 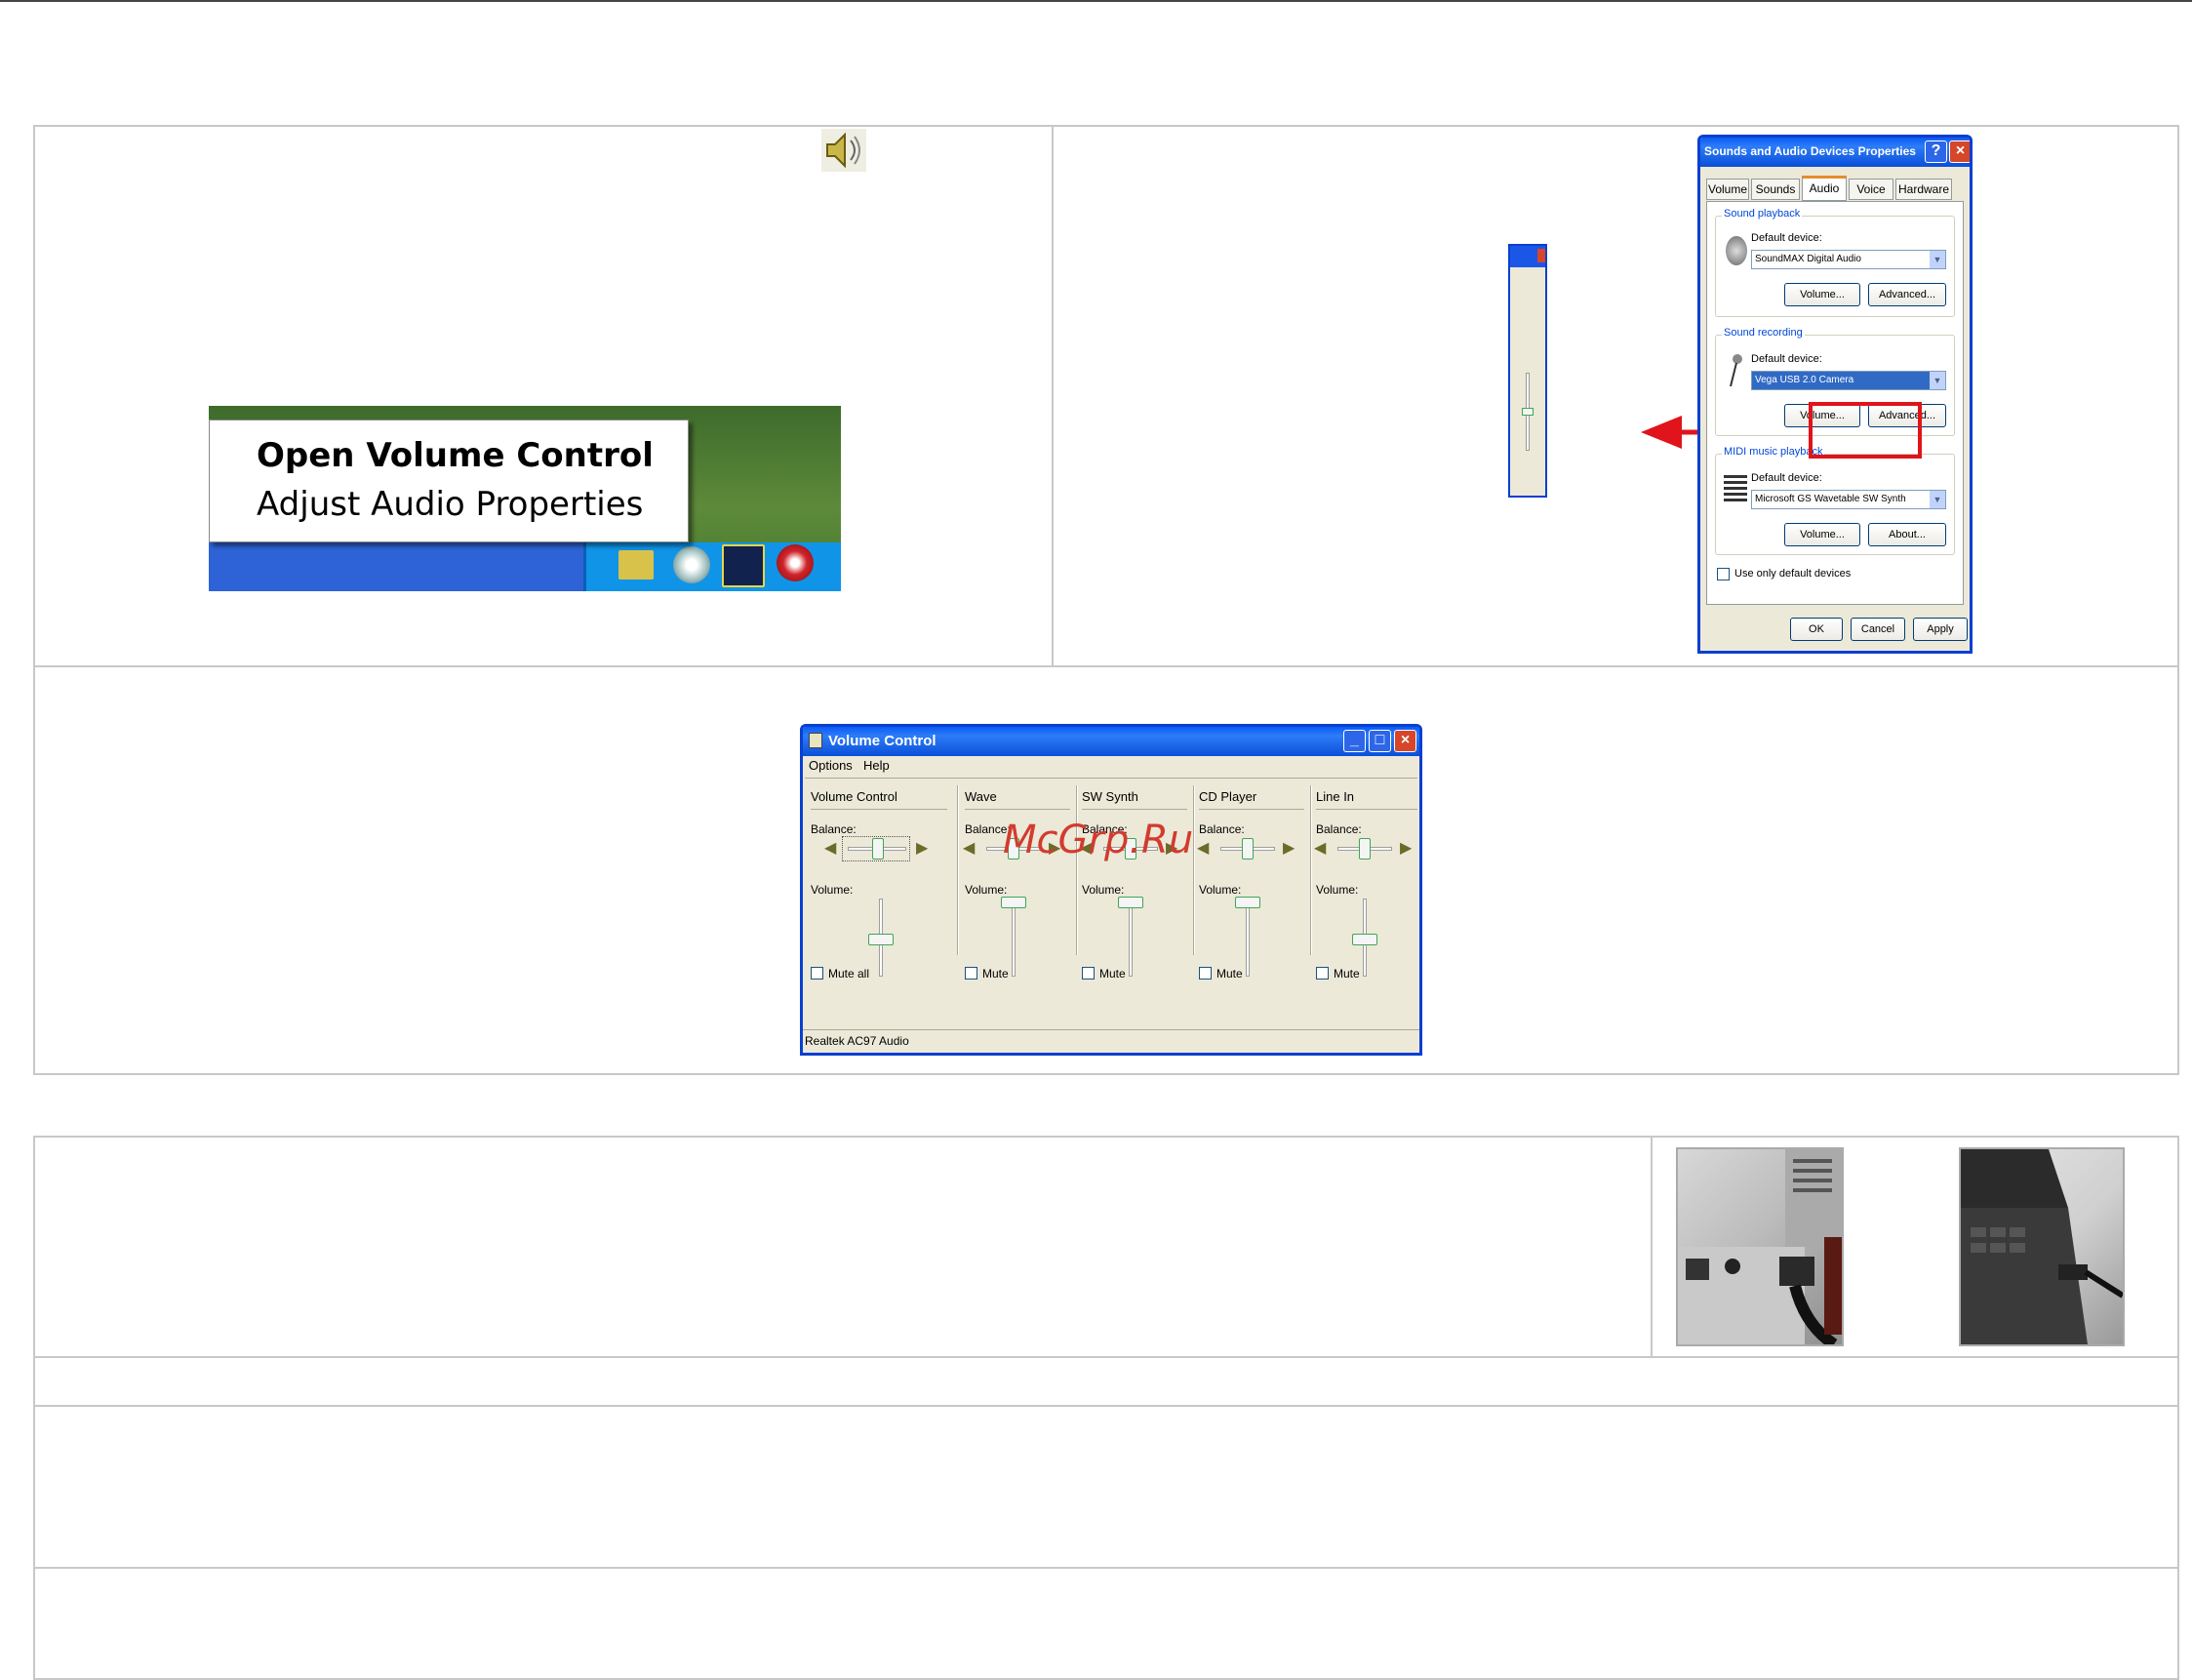 I want to click on tab-hardware: Hardware, so click(x=1923, y=189).